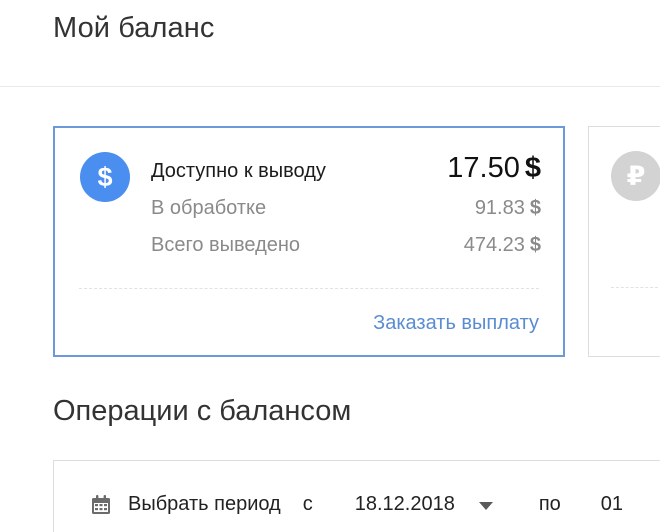 The image size is (660, 532). Describe the element at coordinates (209, 208) in the screenshot. I see `processing-label: В обработке` at that location.